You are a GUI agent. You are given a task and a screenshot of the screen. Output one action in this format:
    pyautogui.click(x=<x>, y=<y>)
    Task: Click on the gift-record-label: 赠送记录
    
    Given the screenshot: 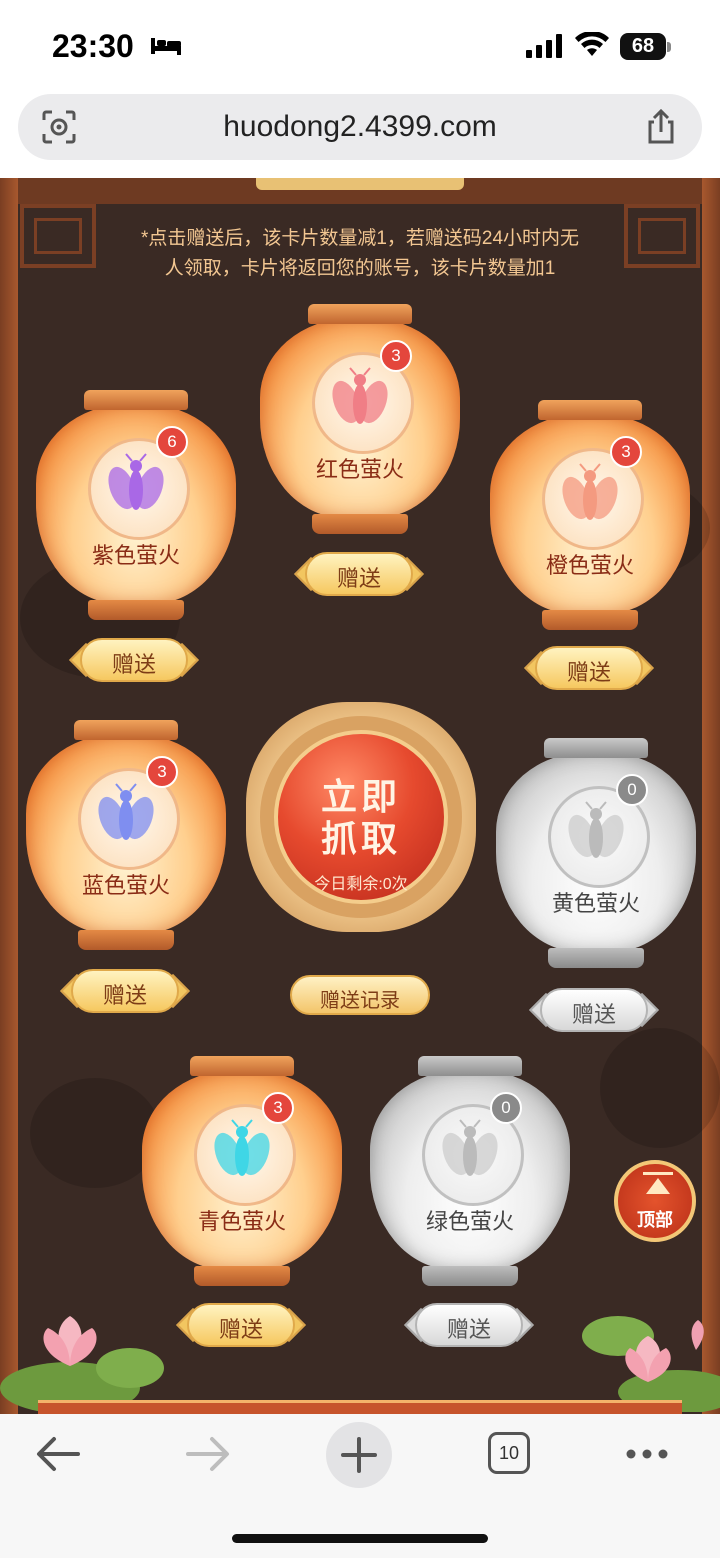 What is the action you would take?
    pyautogui.click(x=360, y=1001)
    